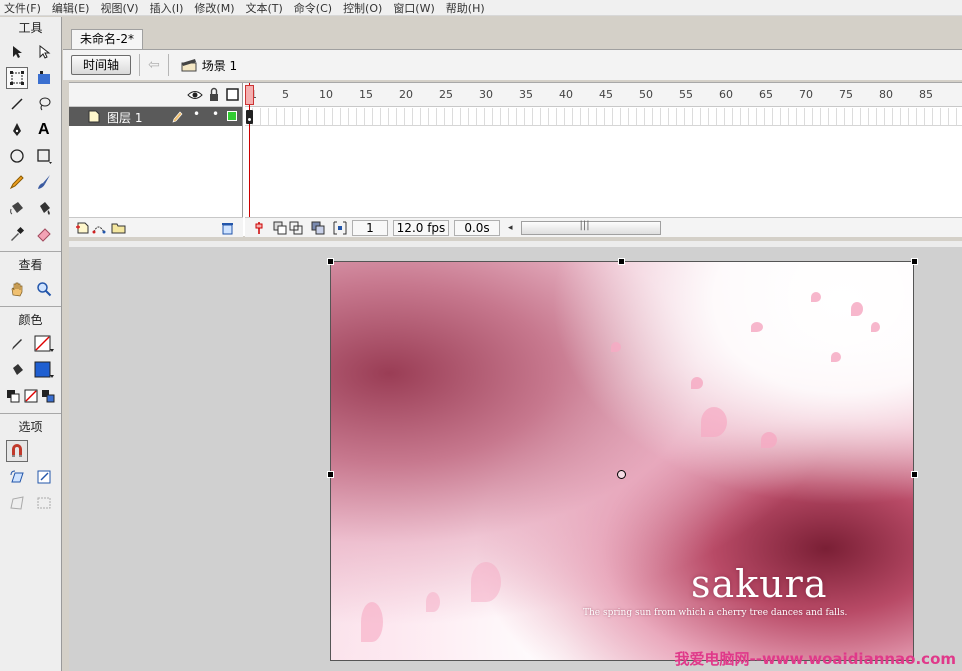 The width and height of the screenshot is (962, 671). Describe the element at coordinates (512, 64) in the screenshot. I see `edit-bar: 时间轴 ⇦ 场景 1` at that location.